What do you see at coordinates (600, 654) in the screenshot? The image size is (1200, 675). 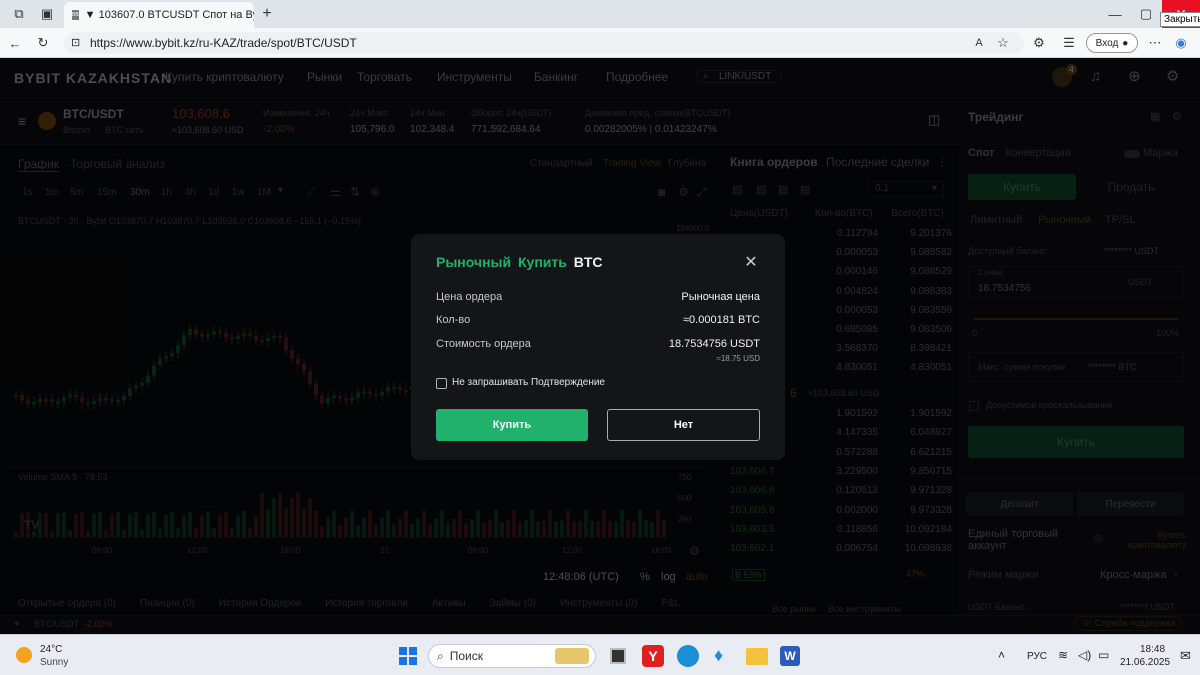 I see `windows-taskbar` at bounding box center [600, 654].